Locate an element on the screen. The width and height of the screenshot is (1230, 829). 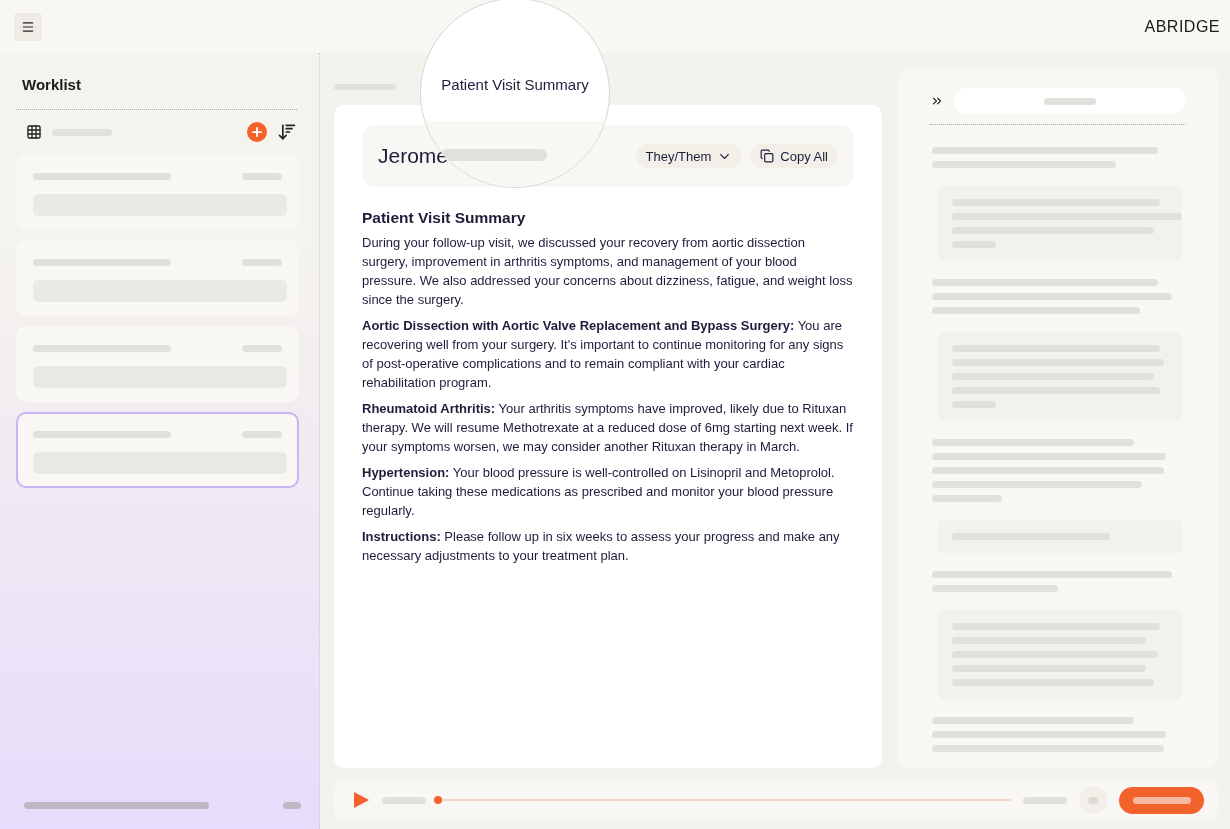
plus-icon is located at coordinates (257, 132).